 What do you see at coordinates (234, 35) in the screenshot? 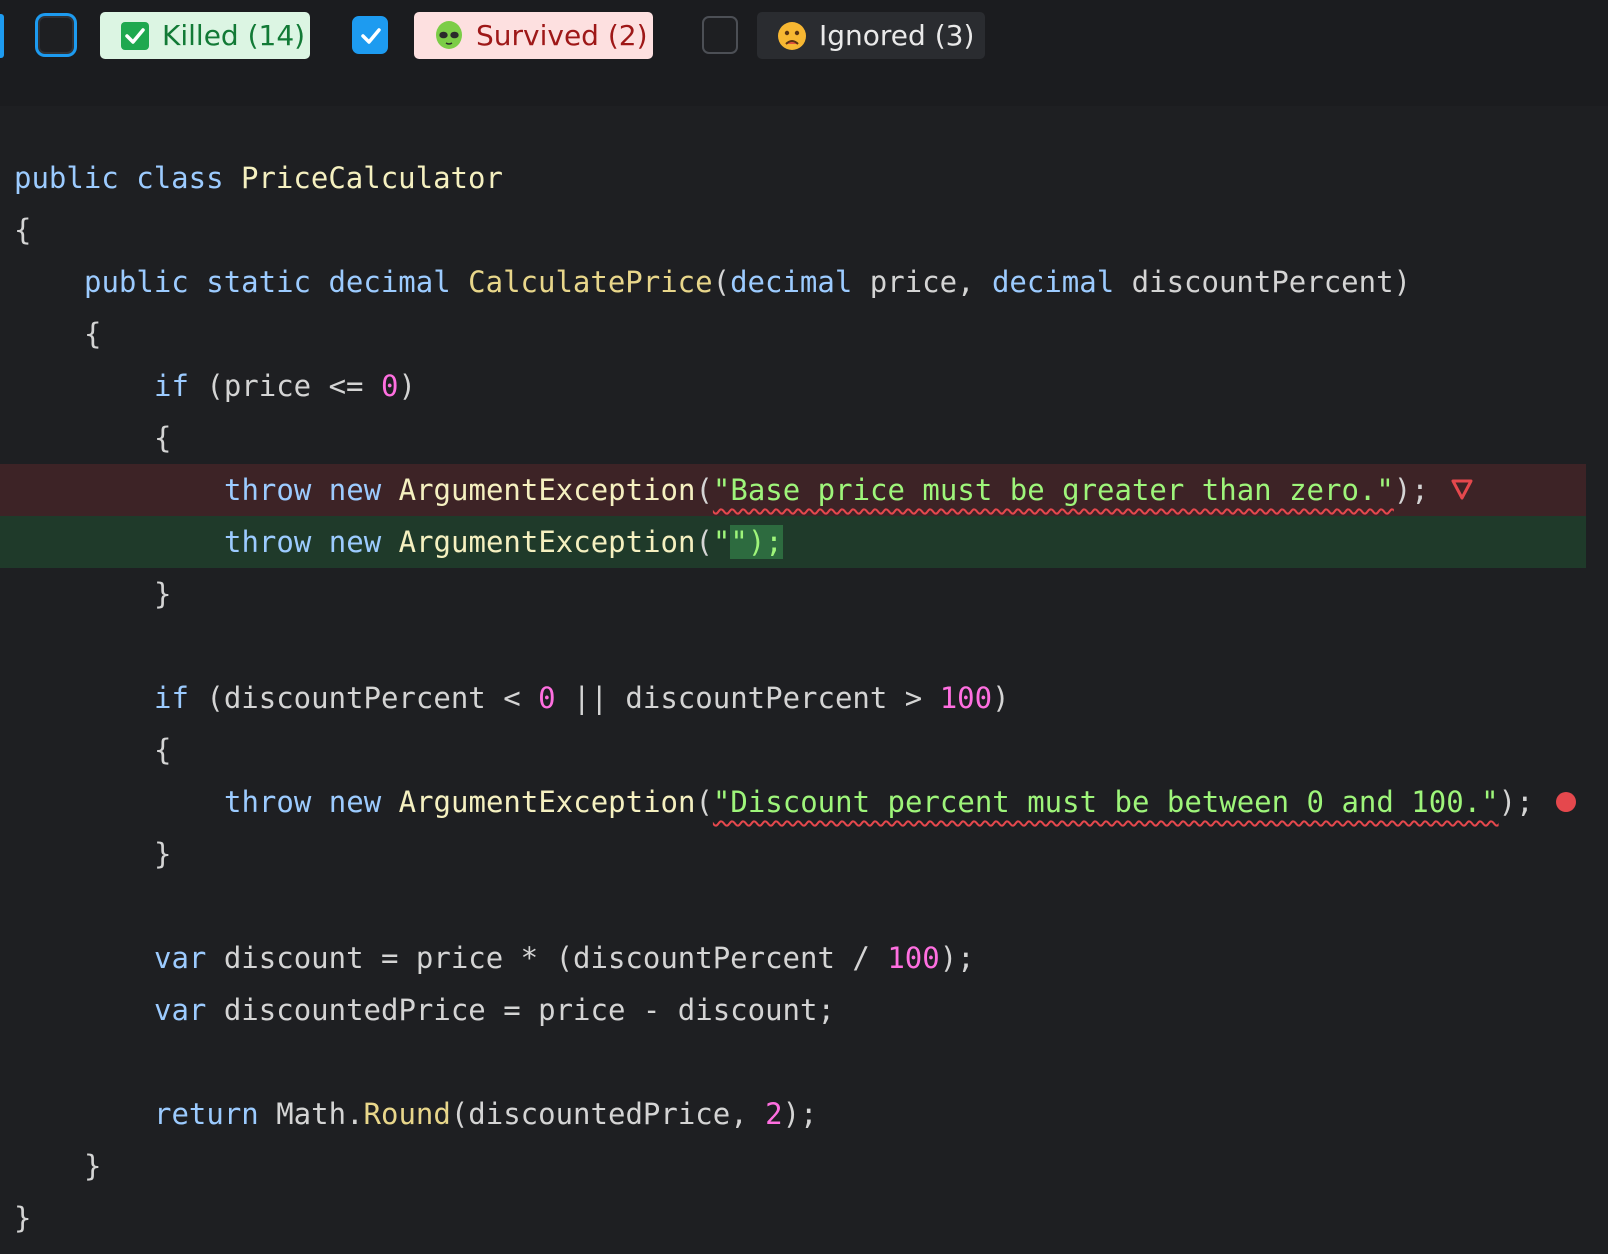
I see `killed-filter-label: Killed (14)` at bounding box center [234, 35].